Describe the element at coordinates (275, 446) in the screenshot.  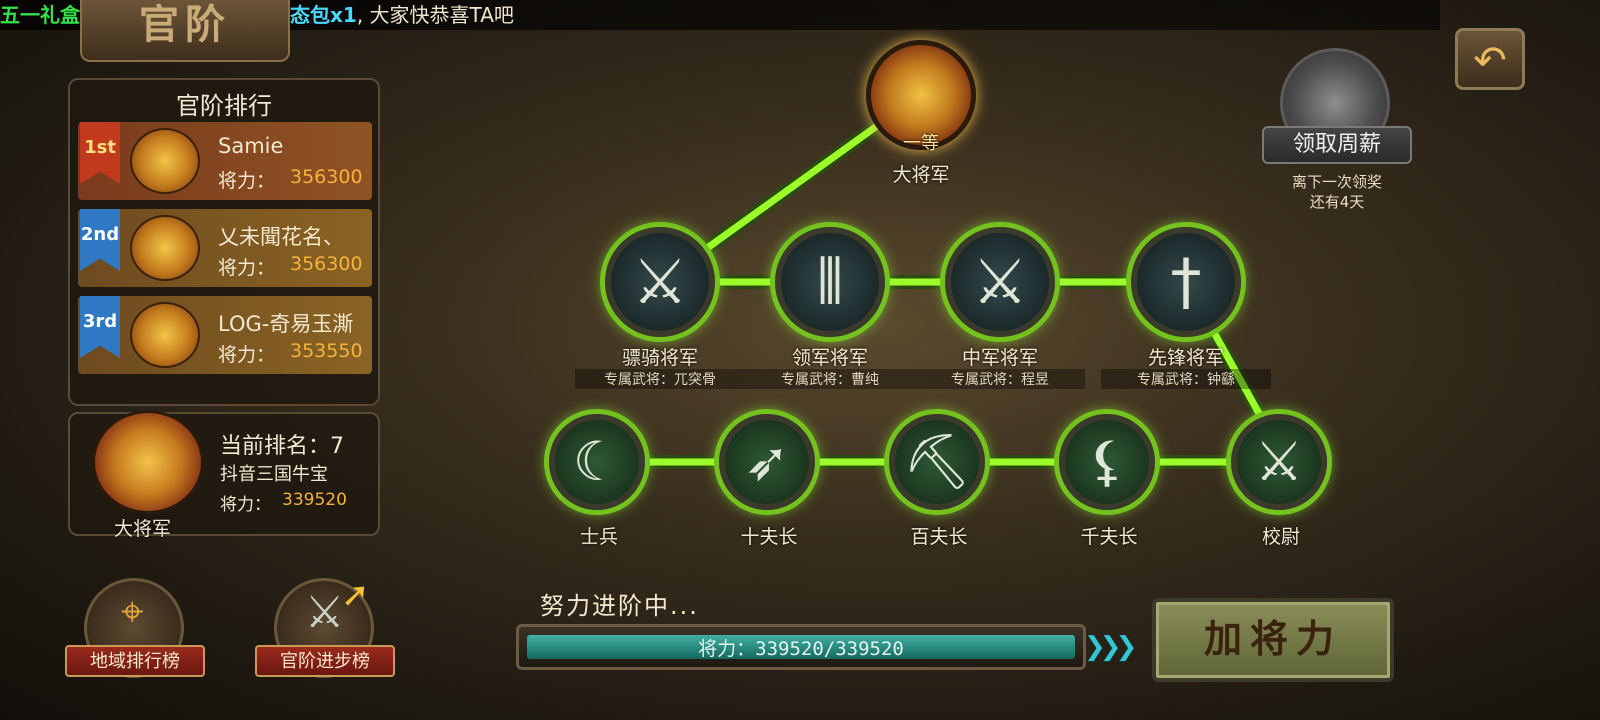
I see `current-rank-label: 当前排名：` at that location.